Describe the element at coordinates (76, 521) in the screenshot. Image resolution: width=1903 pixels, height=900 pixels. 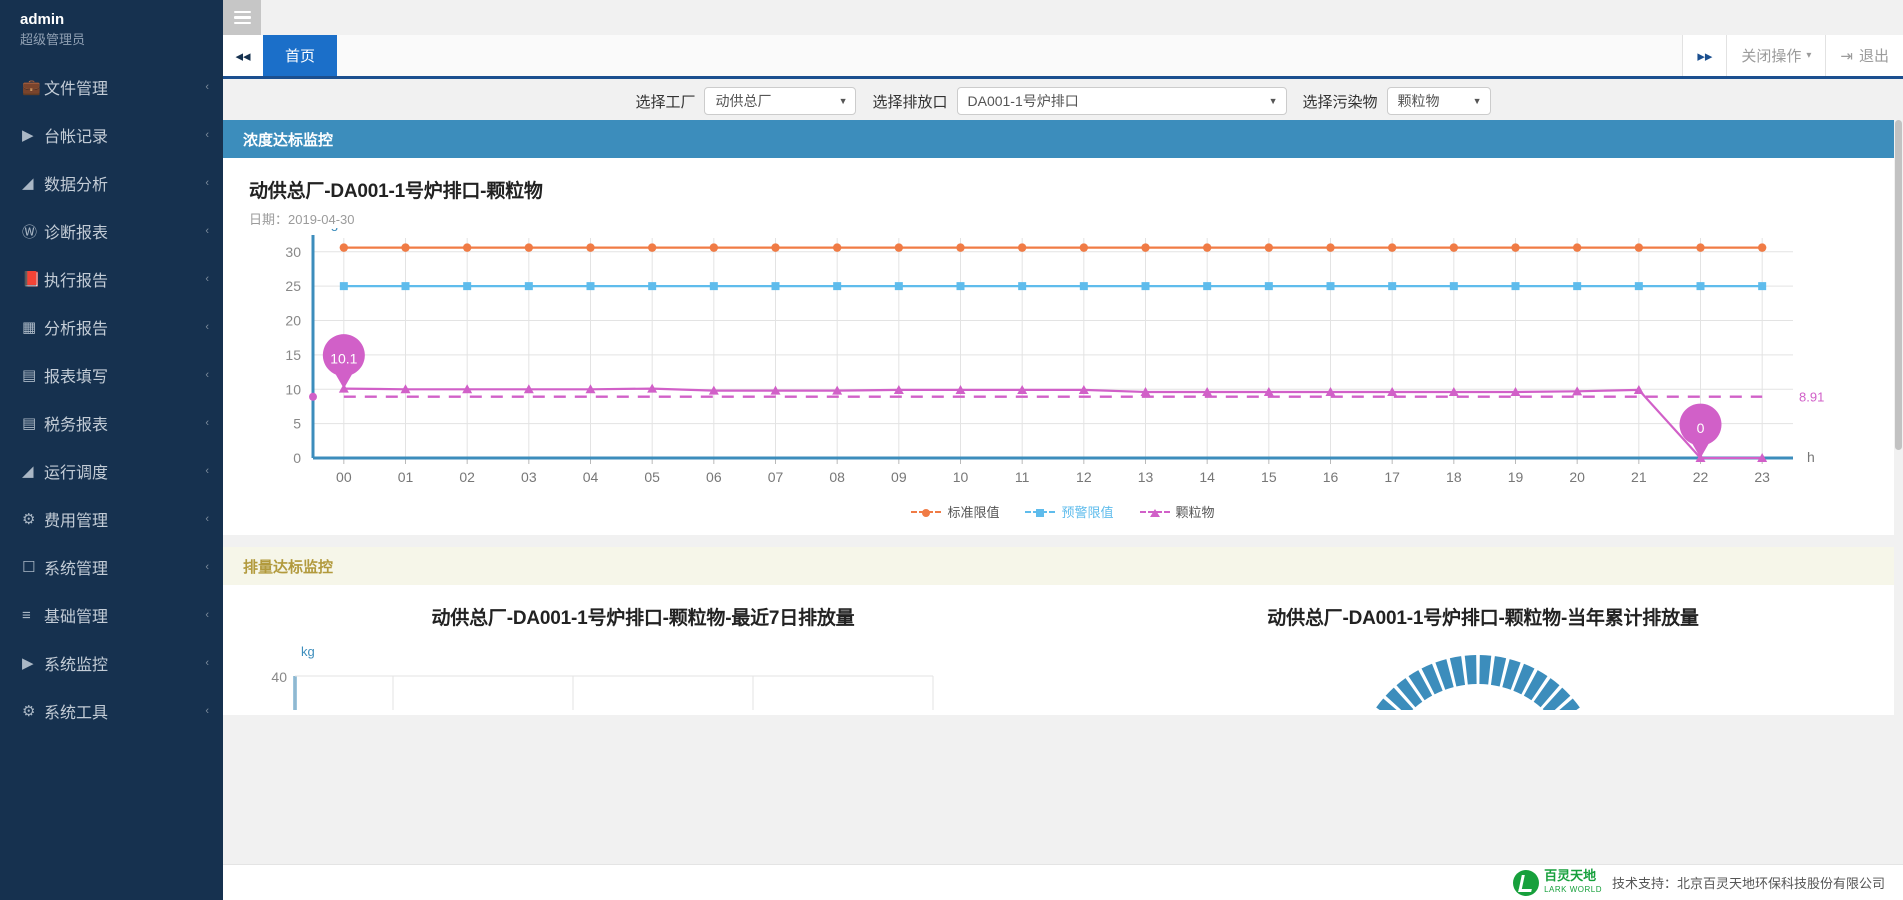
I see `sidebar-item-label: 费用管理` at that location.